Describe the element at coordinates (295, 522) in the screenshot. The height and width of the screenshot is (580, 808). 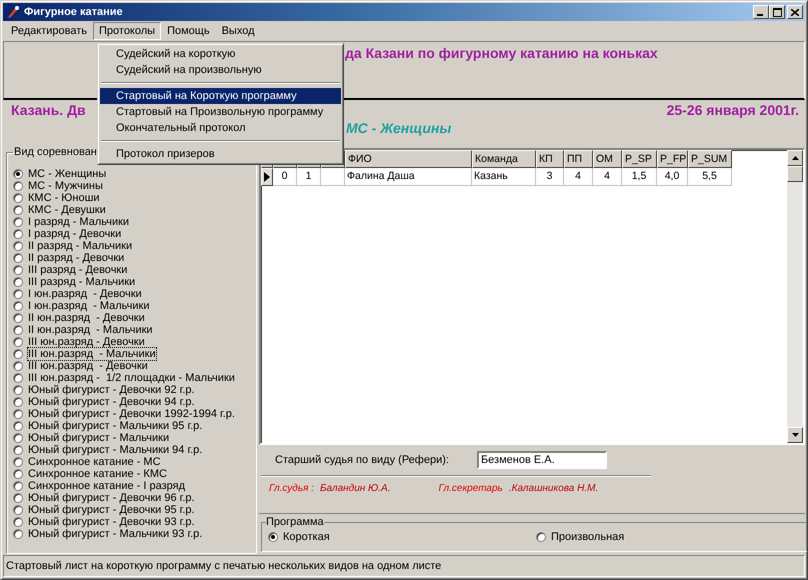
I see `group-label: Программа` at that location.